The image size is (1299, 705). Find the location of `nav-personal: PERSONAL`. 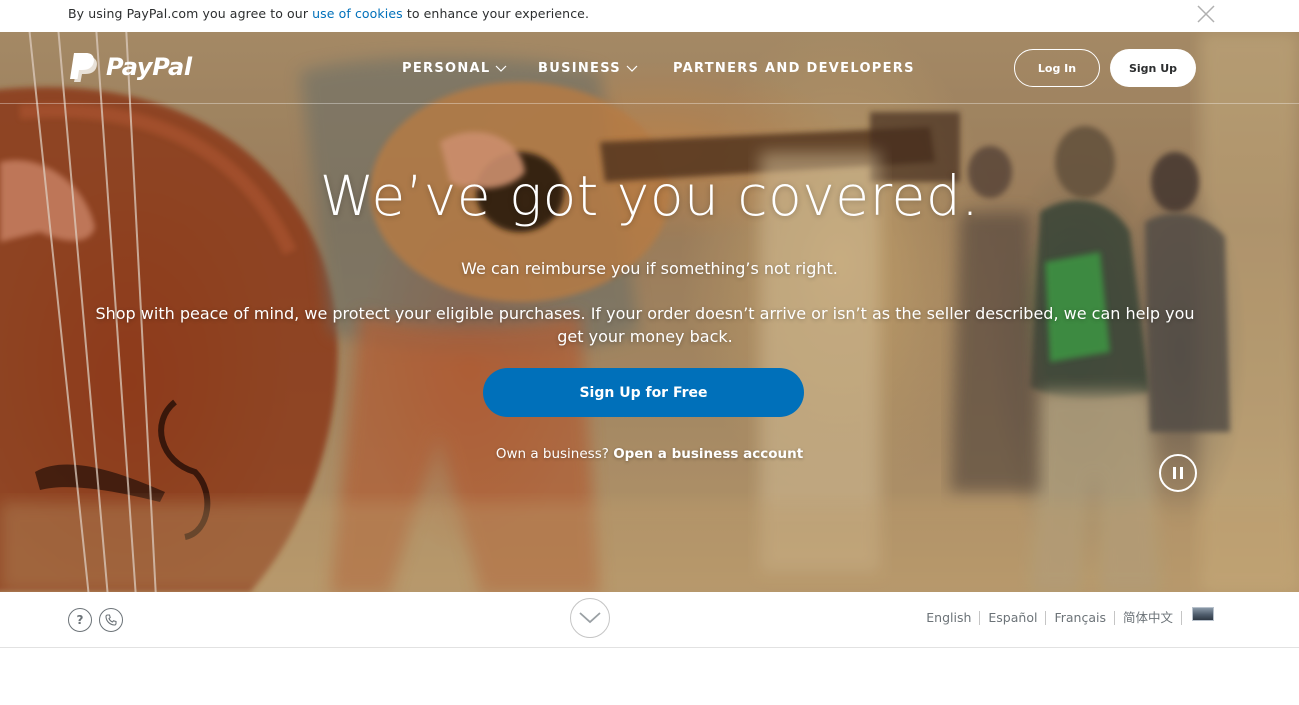

nav-personal: PERSONAL is located at coordinates (454, 68).